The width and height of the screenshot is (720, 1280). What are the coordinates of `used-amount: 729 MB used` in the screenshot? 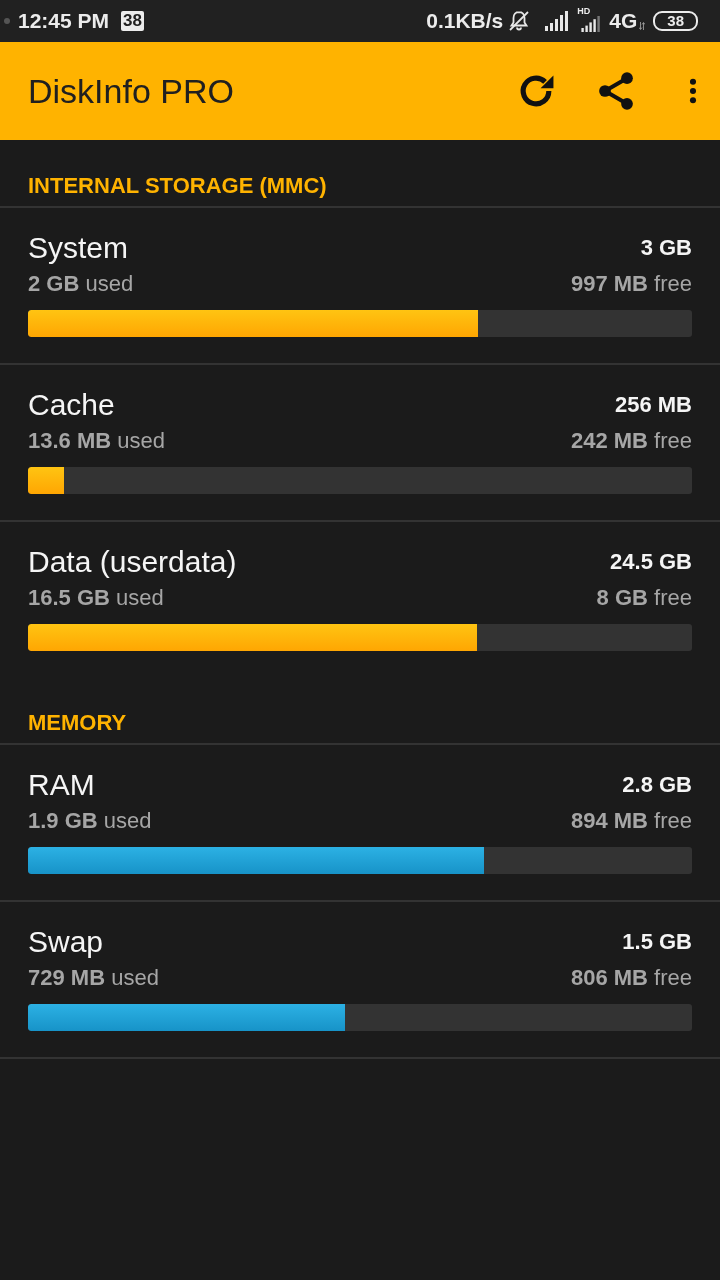 It's located at (93, 978).